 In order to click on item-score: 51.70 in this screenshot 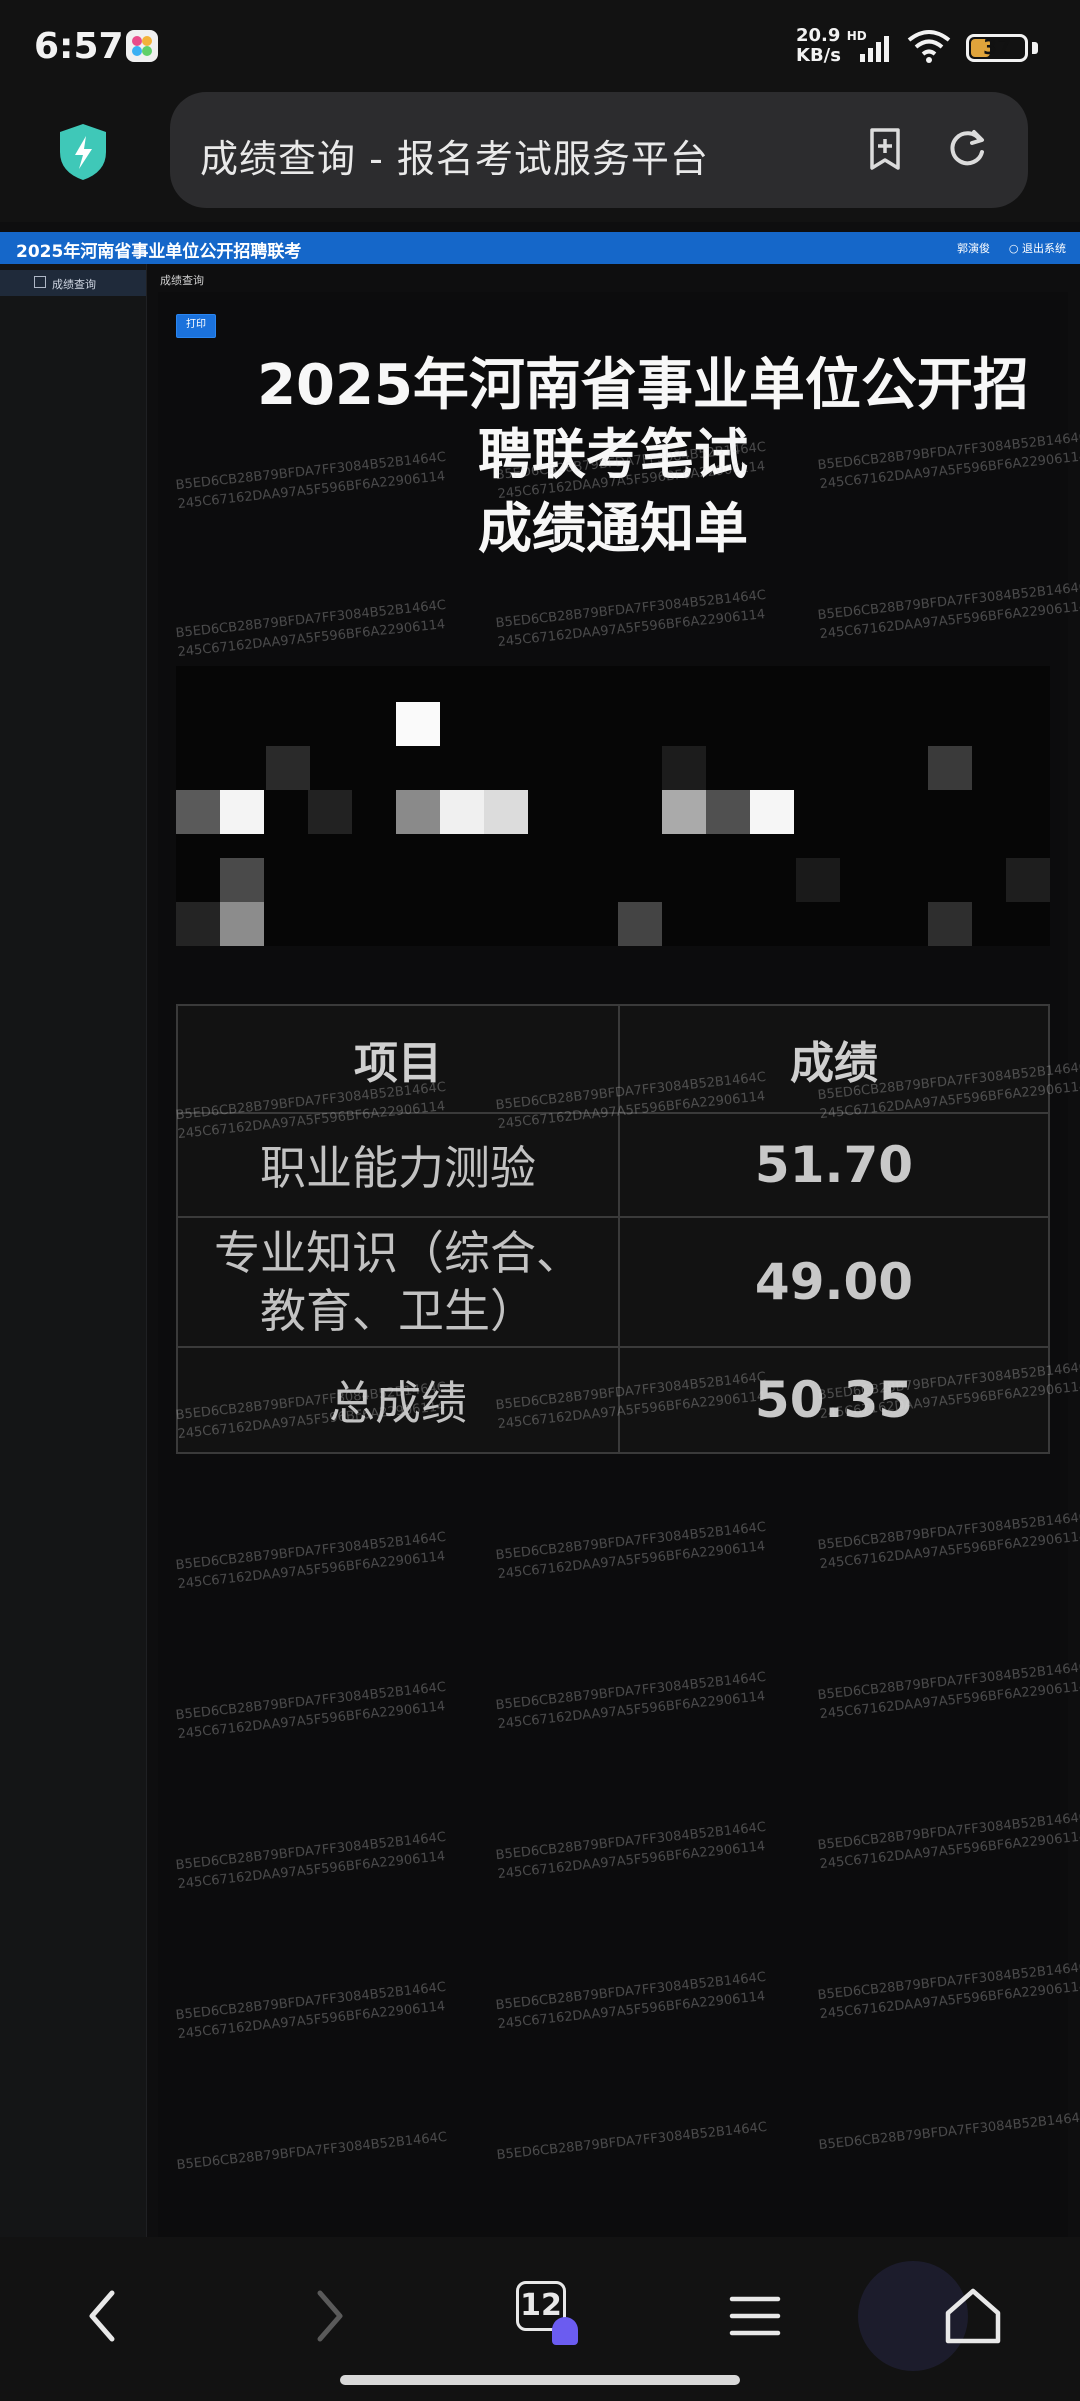, I will do `click(834, 1165)`.